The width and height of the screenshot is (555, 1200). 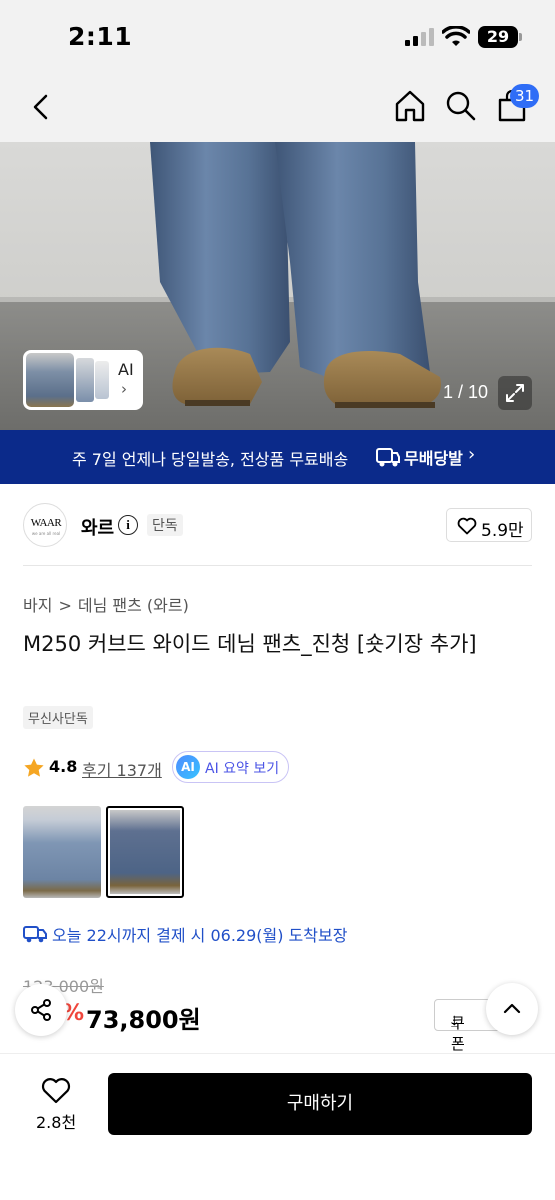 I want to click on expand-icon, so click(x=515, y=393).